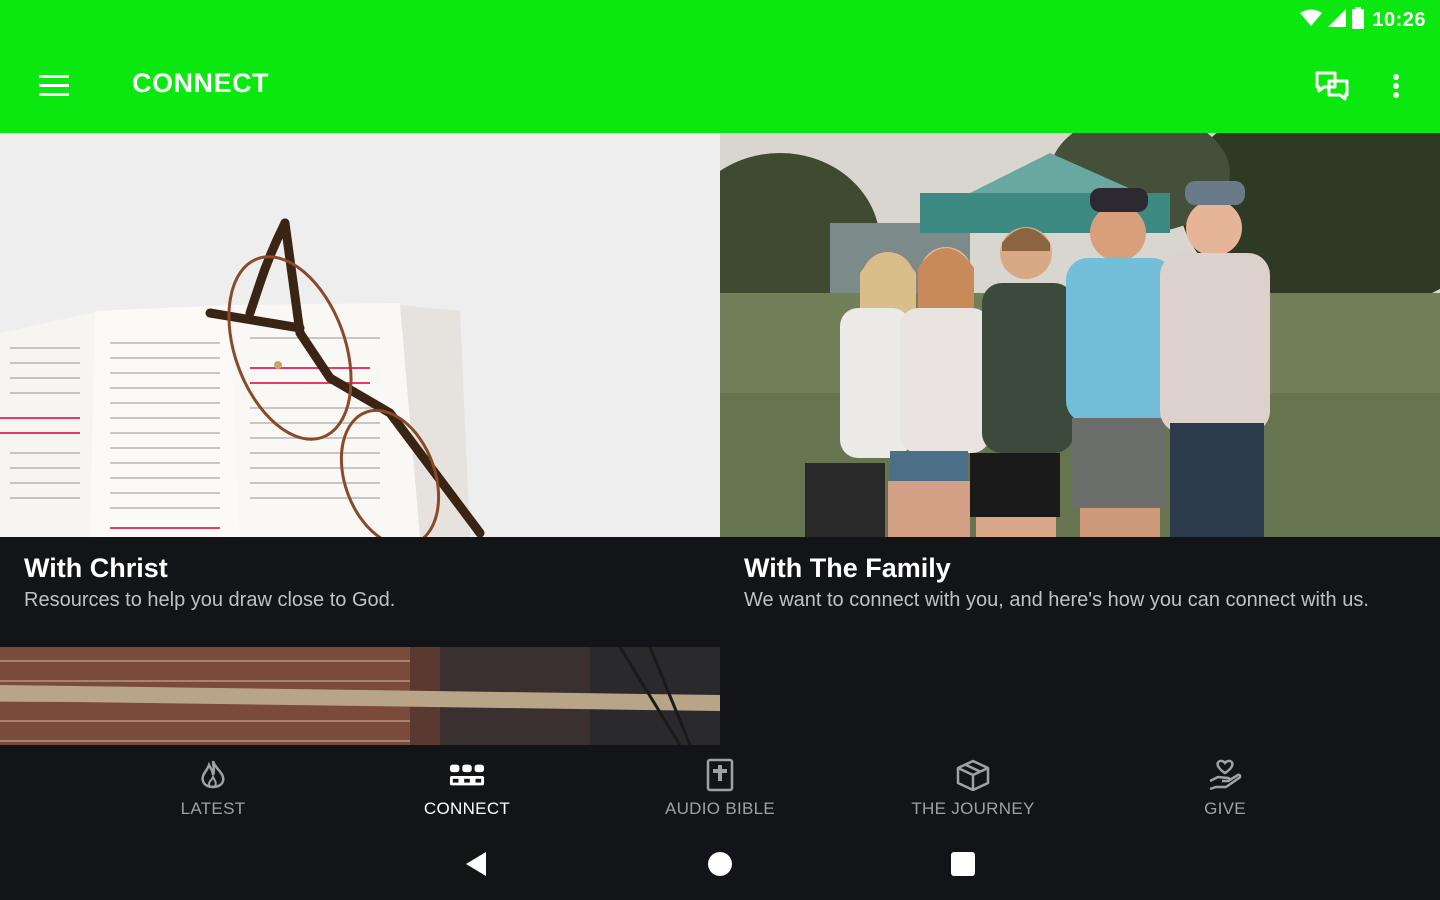 This screenshot has height=900, width=1440. I want to click on nav-item-connect: CONNECT, so click(467, 786).